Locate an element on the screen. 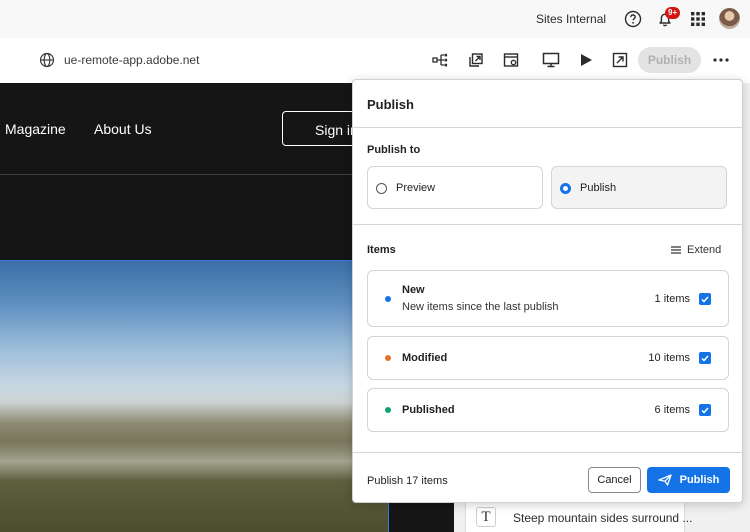  radio-selected-icon is located at coordinates (565, 188).